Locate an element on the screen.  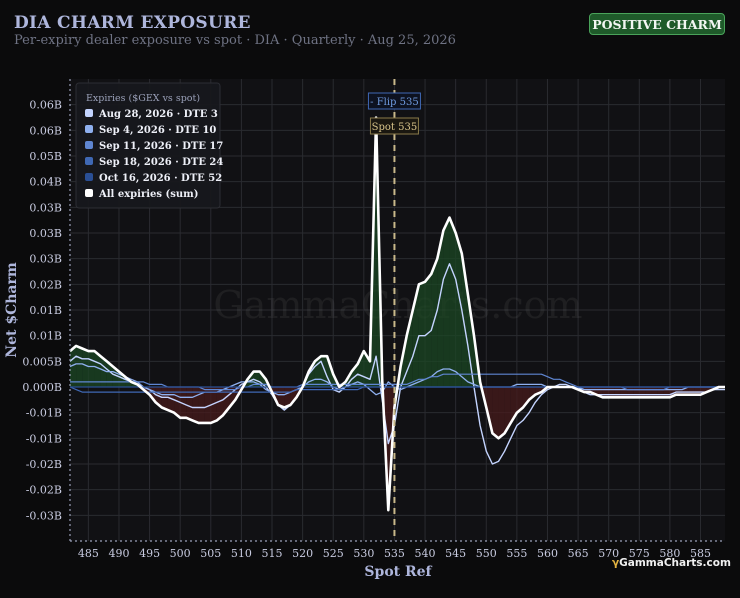
x-tick-label: 495 is located at coordinates (149, 553).